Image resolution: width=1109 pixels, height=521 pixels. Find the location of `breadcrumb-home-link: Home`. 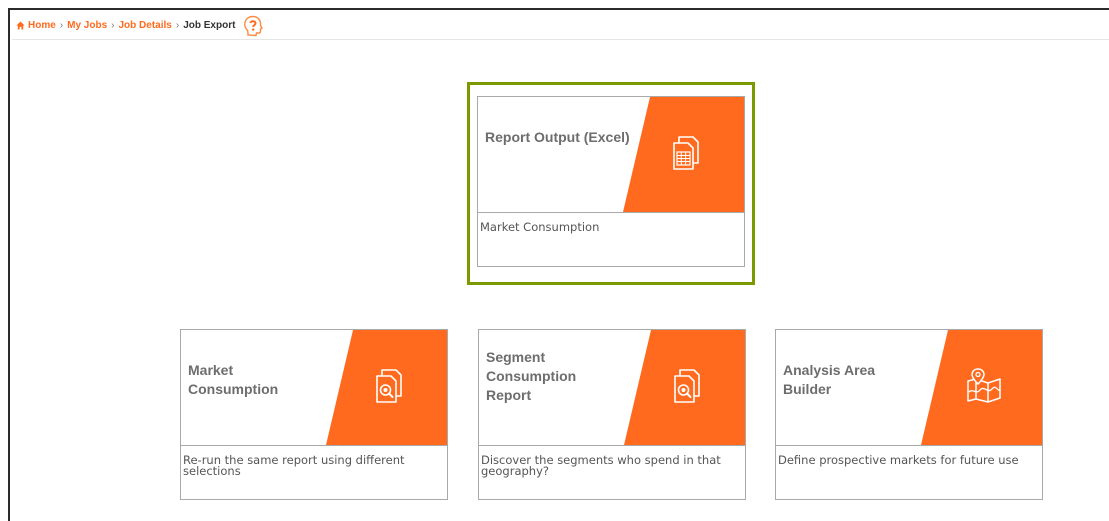

breadcrumb-home-link: Home is located at coordinates (42, 25).